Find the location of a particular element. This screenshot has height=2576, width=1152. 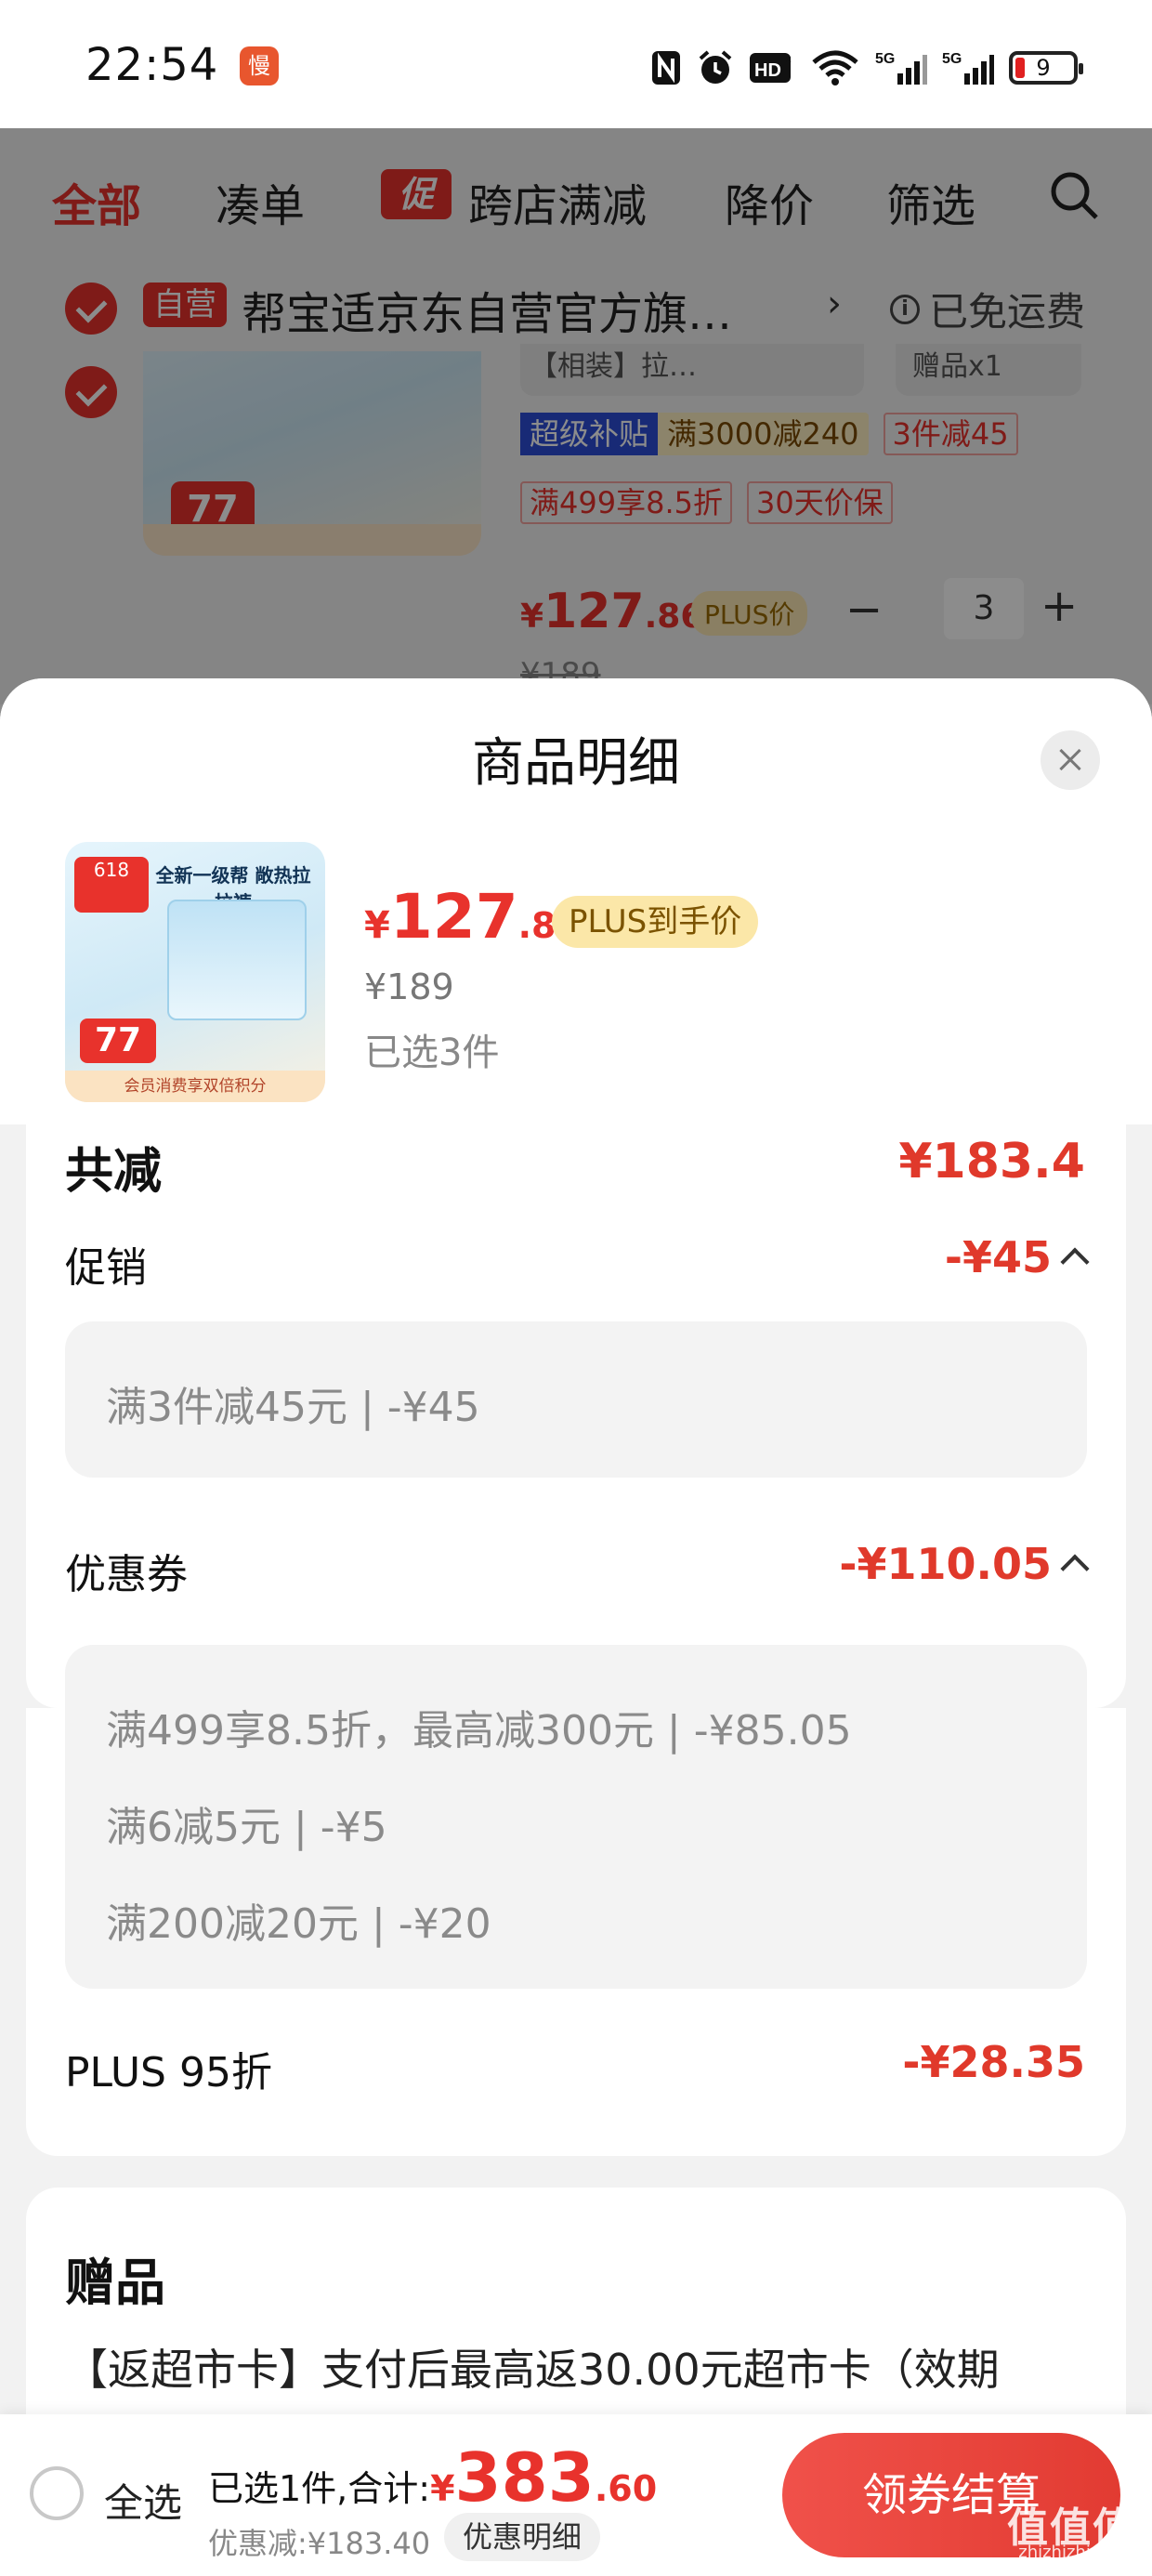

battery-level-fill is located at coordinates (1020, 68).